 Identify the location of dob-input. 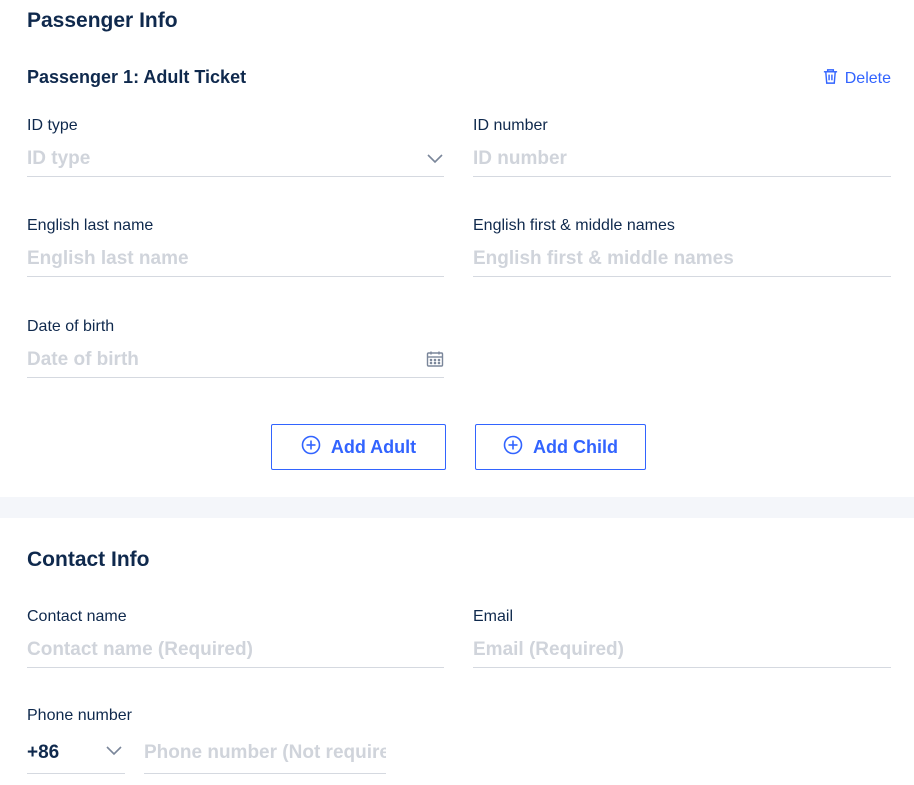
(235, 359).